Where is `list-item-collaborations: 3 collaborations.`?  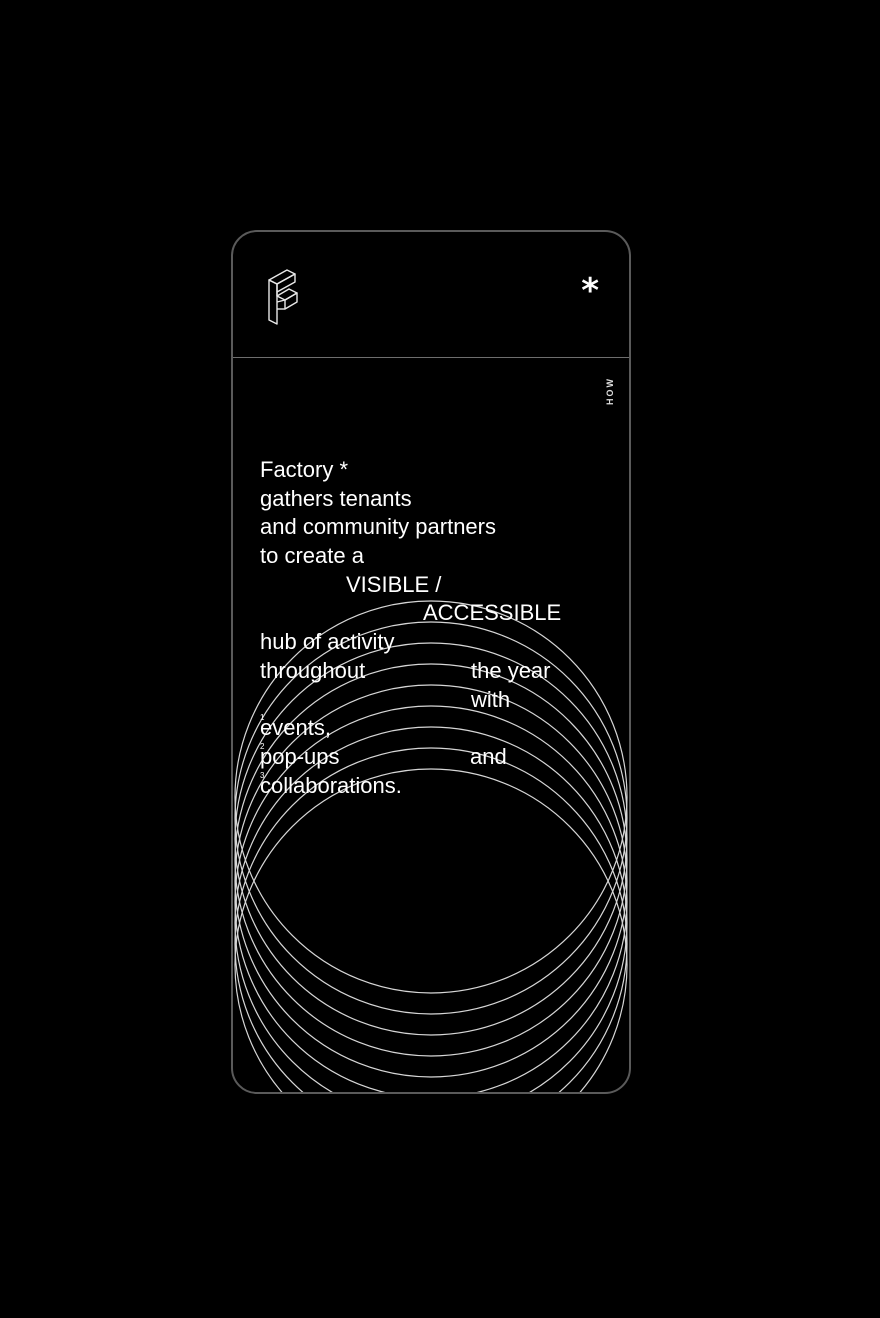 list-item-collaborations: 3 collaborations. is located at coordinates (331, 785).